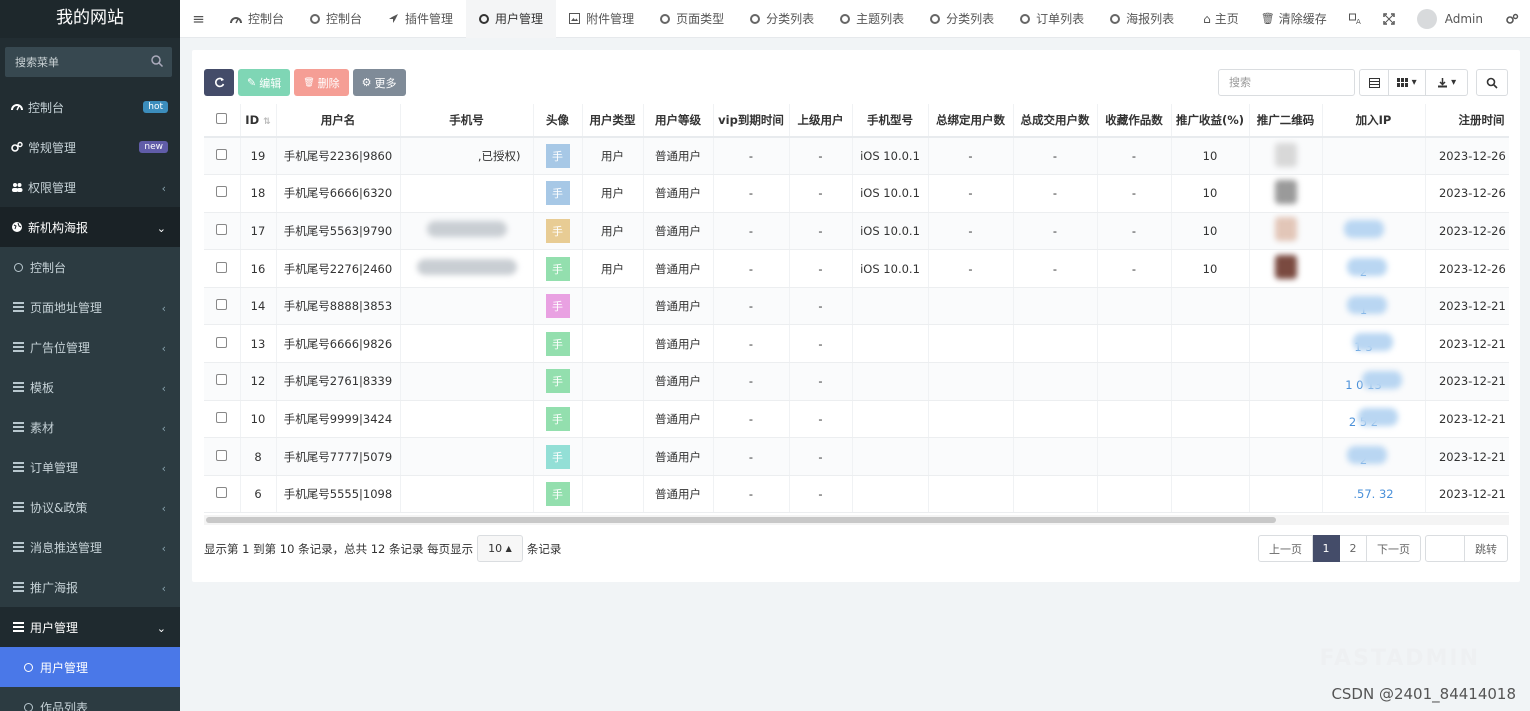  I want to click on sidebar-item-general: 常规管理 new, so click(90, 147).